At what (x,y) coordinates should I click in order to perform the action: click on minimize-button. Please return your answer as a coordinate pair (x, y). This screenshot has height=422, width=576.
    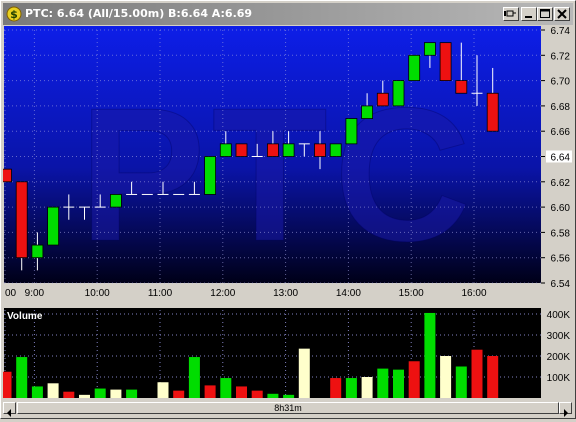
    Looking at the image, I should click on (529, 14).